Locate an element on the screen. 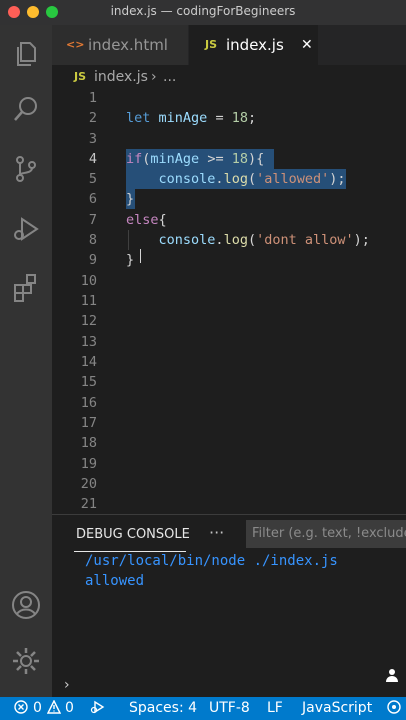 This screenshot has height=720, width=406. code-token: . is located at coordinates (219, 179).